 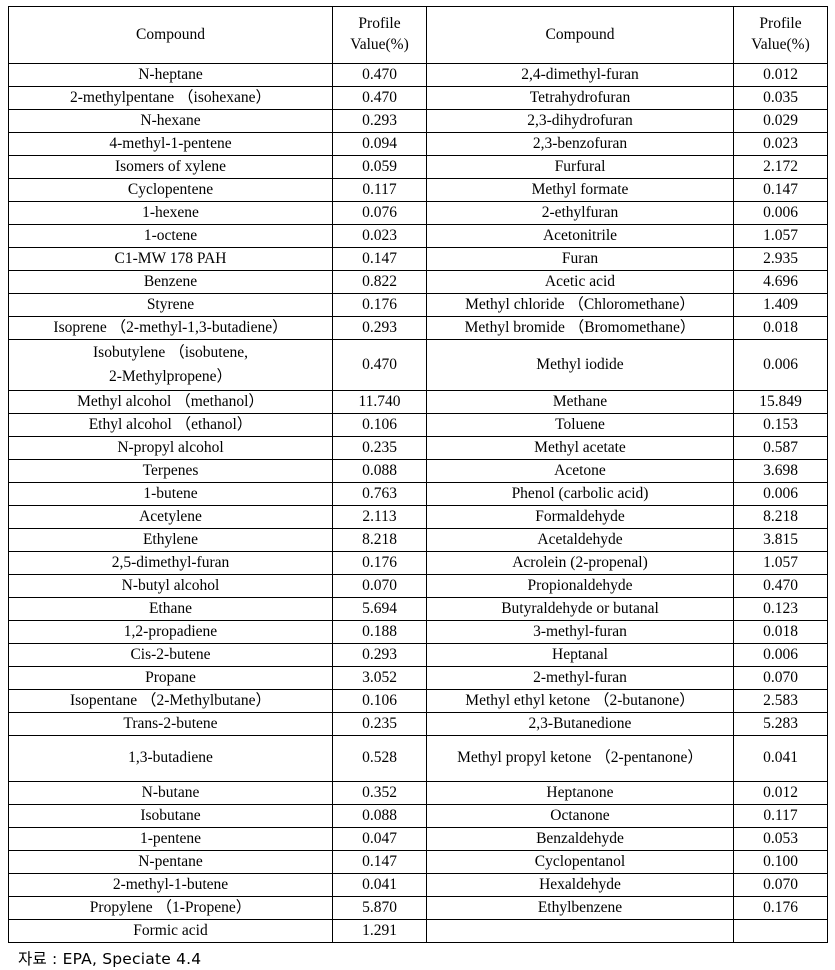 What do you see at coordinates (170, 282) in the screenshot?
I see `cell-compound-left: Benzene` at bounding box center [170, 282].